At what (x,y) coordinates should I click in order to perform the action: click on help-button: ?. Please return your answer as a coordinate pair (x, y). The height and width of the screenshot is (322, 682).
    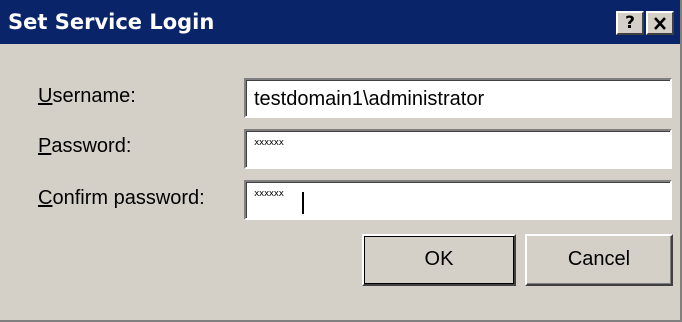
    Looking at the image, I should click on (630, 23).